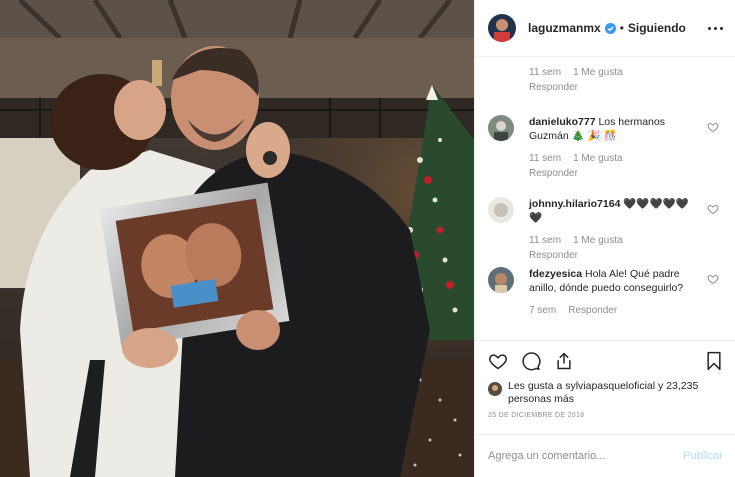 The image size is (735, 477). I want to click on post-header: laguzmanmx • Siguiendo, so click(605, 28).